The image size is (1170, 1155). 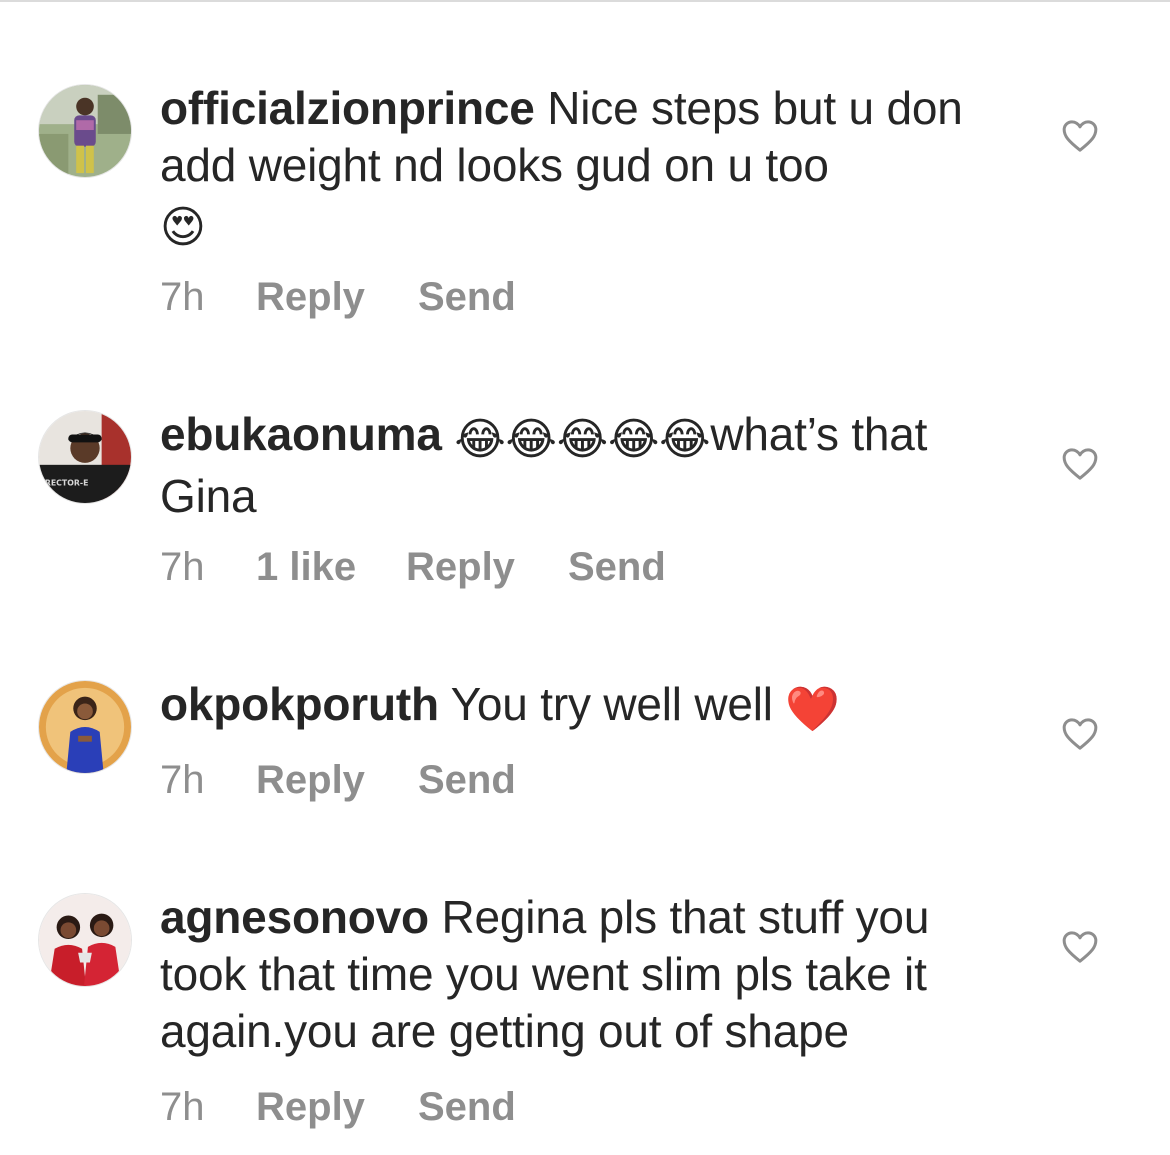 I want to click on top-divider, so click(x=585, y=1).